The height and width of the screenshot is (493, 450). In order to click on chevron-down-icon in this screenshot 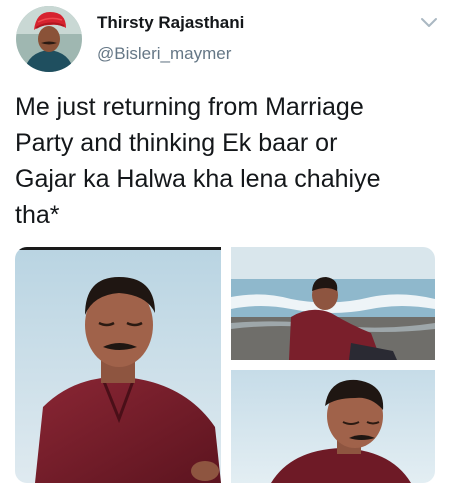, I will do `click(429, 22)`.